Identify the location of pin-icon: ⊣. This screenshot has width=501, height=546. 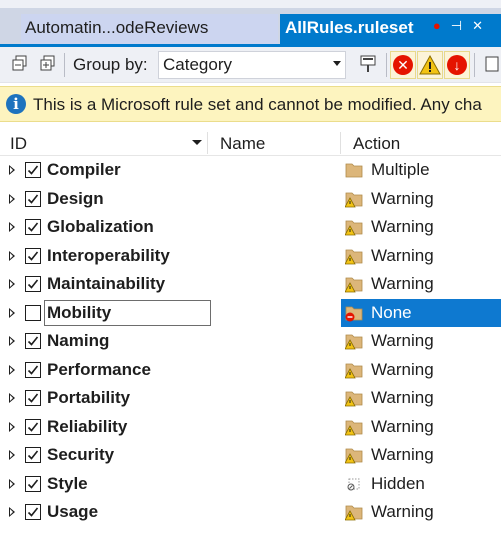
(461, 25).